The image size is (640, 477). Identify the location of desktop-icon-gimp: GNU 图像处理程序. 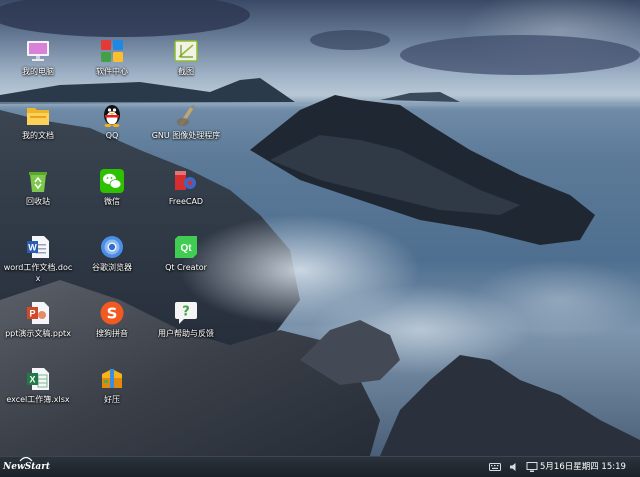
(186, 132).